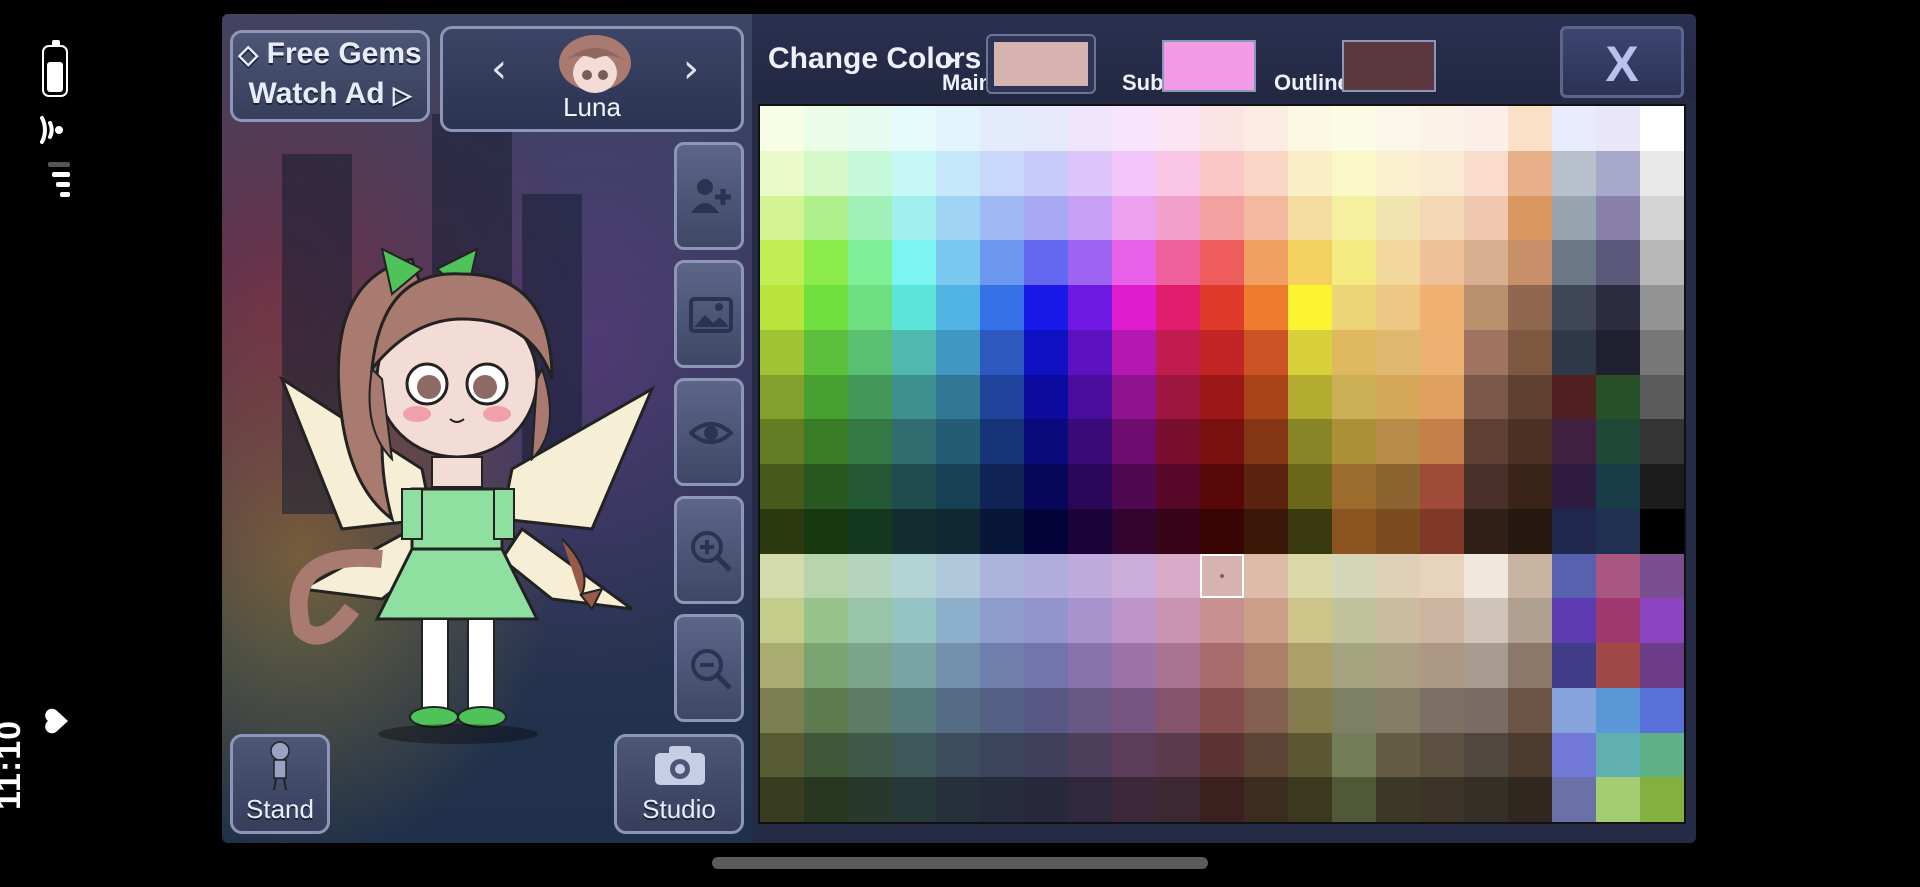  I want to click on studio-button: Studio, so click(679, 784).